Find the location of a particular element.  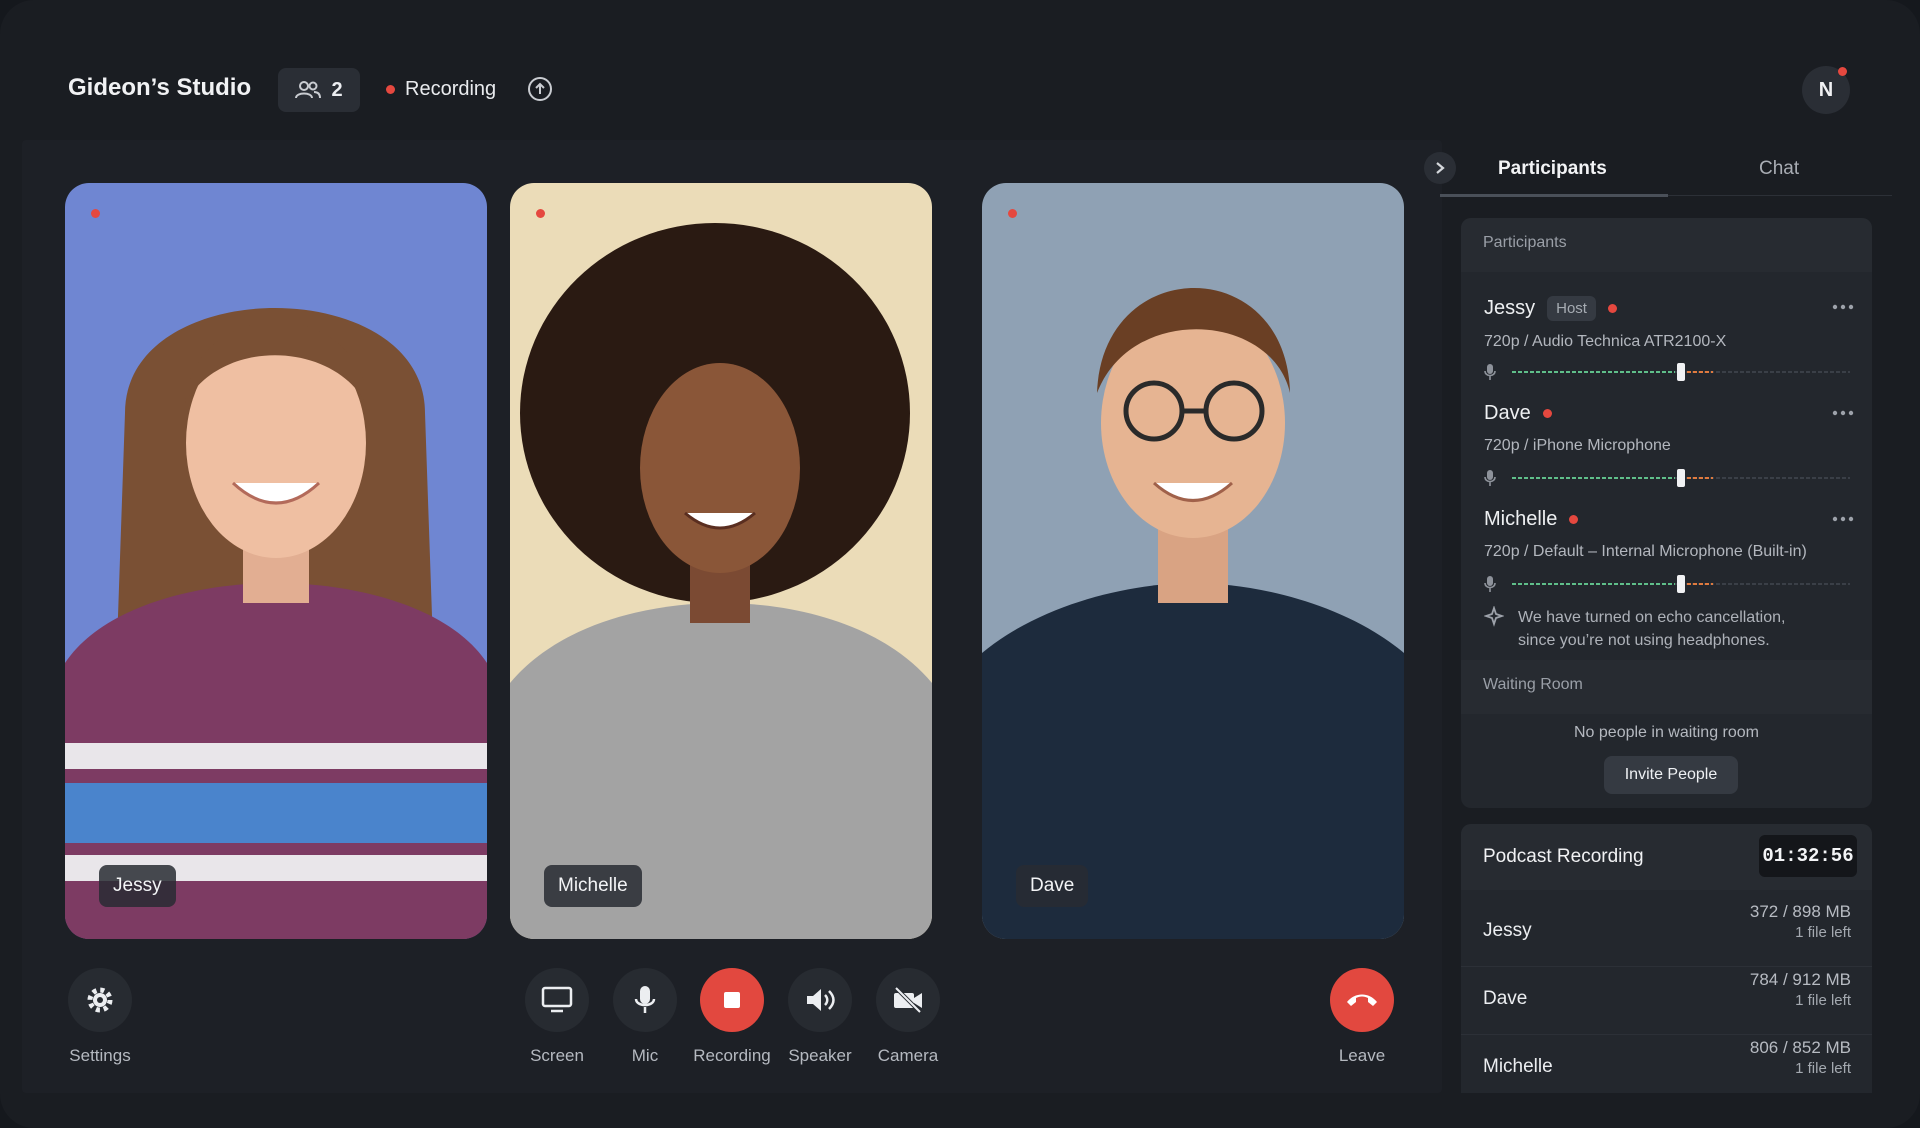

recording-control: Recording is located at coordinates (732, 1017).